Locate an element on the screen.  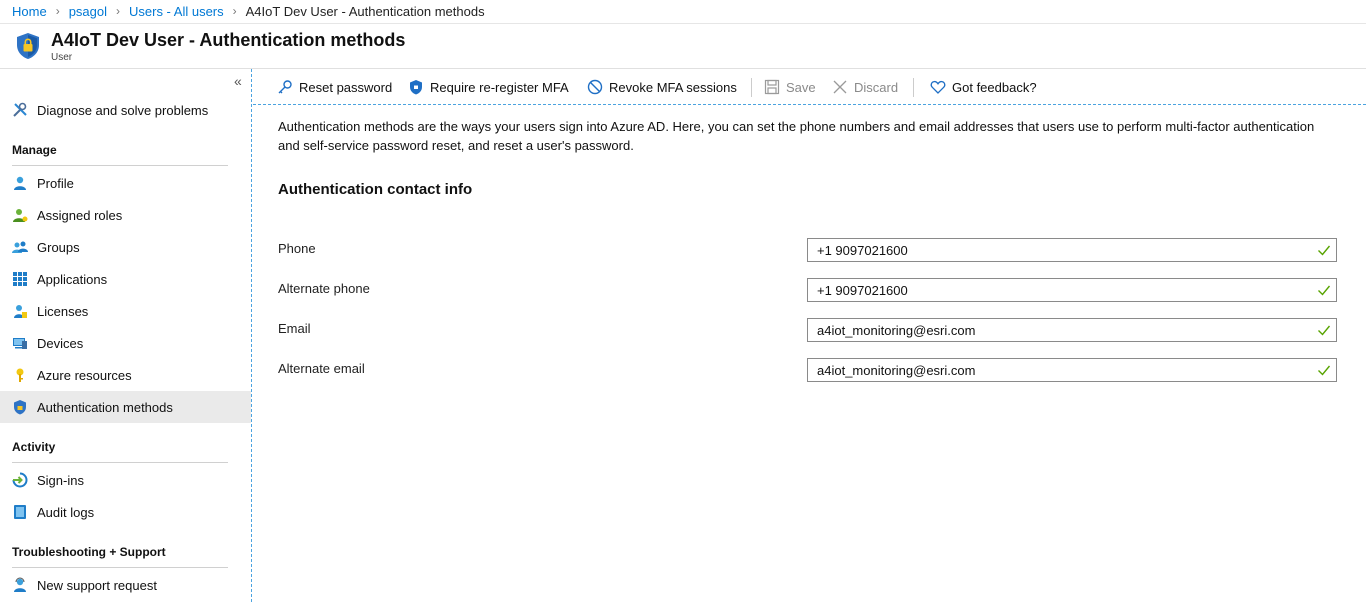
sidebar-item-label: Azure resources is located at coordinates (84, 375).